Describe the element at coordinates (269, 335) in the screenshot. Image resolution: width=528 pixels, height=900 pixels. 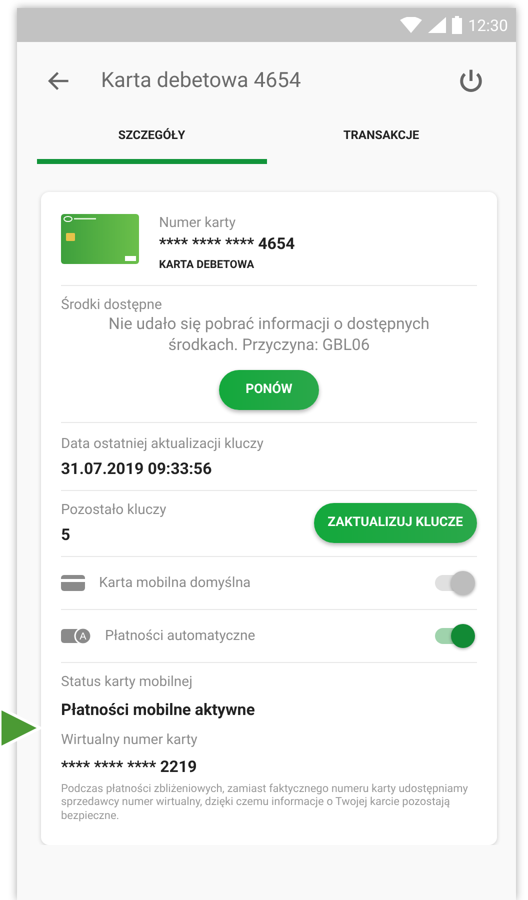
I see `funds-error-message: Nie udało się pobrać informacji o dostępnych środkach. Przyczyna: GBL06` at that location.